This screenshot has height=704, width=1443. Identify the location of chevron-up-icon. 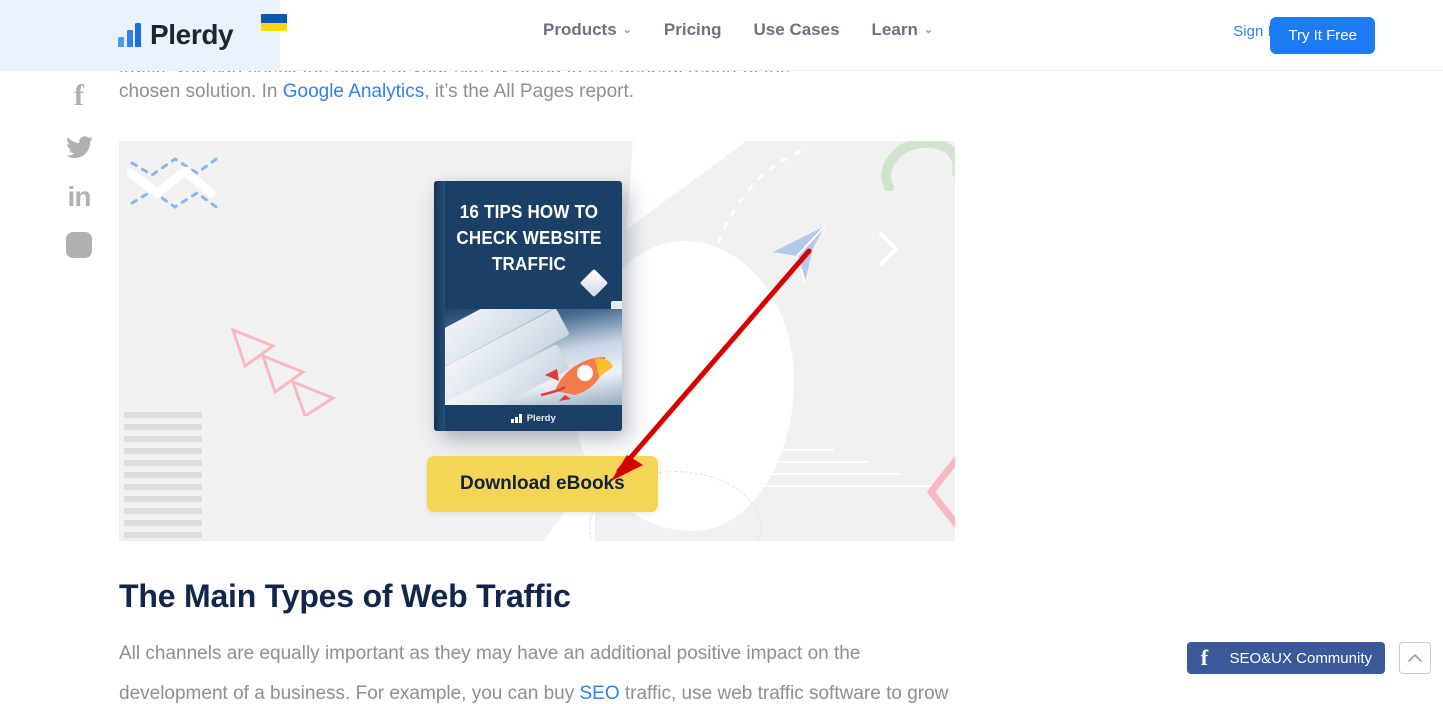
(1415, 658).